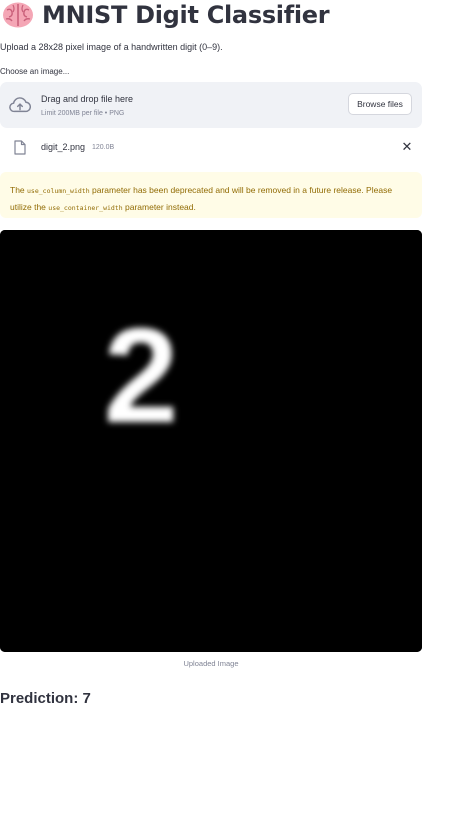  I want to click on warning-code-1: use_column_width, so click(58, 191).